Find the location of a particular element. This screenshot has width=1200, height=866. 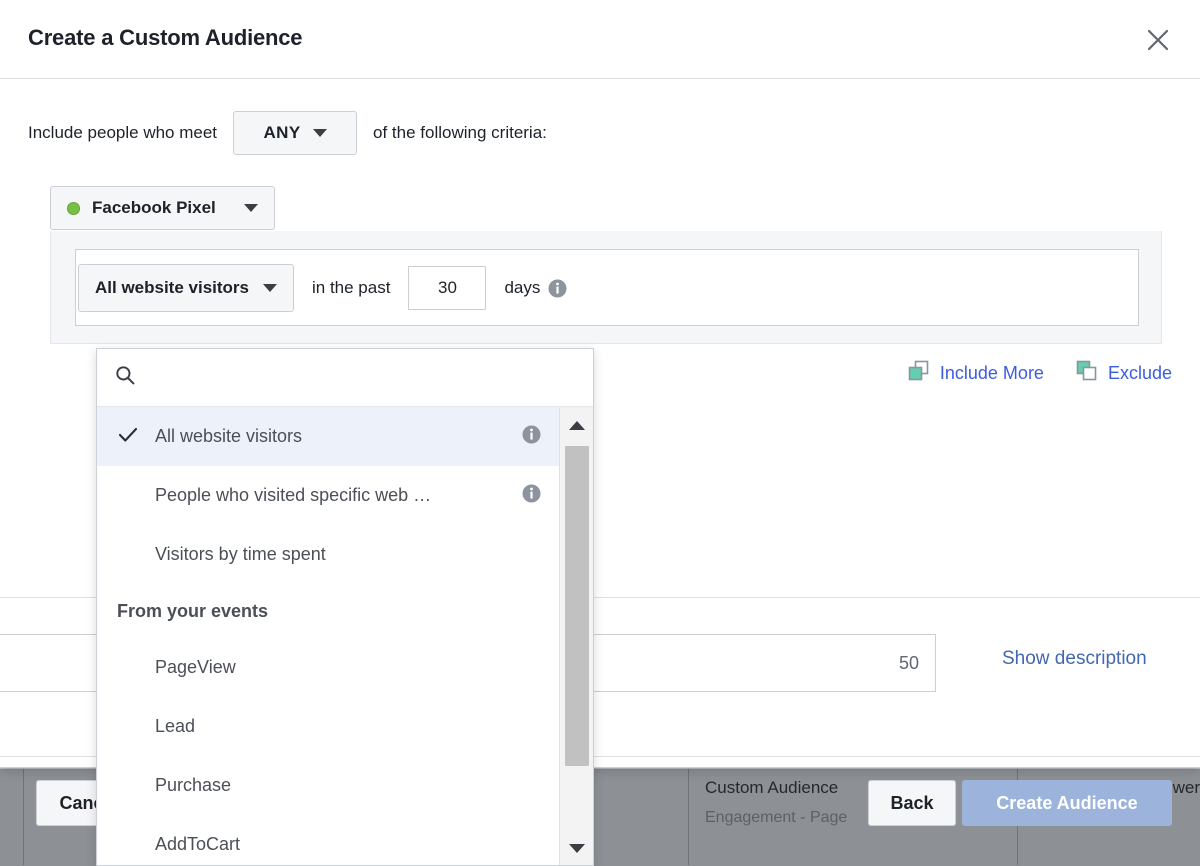

criteria-prefix: Include people who meet is located at coordinates (123, 132).